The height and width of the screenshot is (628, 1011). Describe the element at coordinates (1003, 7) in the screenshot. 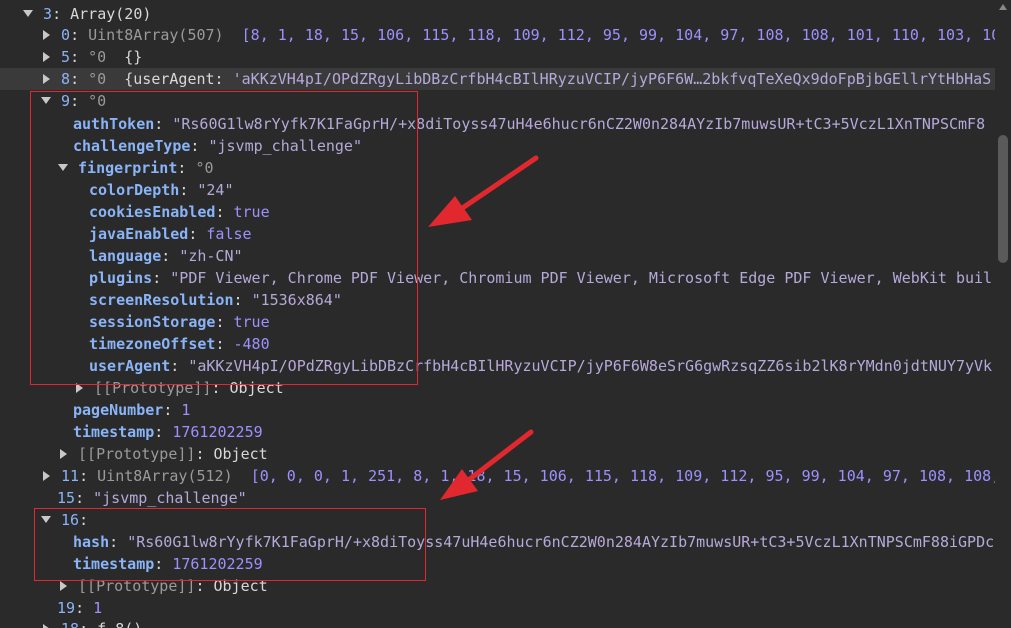

I see `scroll-up-arrow-icon` at that location.